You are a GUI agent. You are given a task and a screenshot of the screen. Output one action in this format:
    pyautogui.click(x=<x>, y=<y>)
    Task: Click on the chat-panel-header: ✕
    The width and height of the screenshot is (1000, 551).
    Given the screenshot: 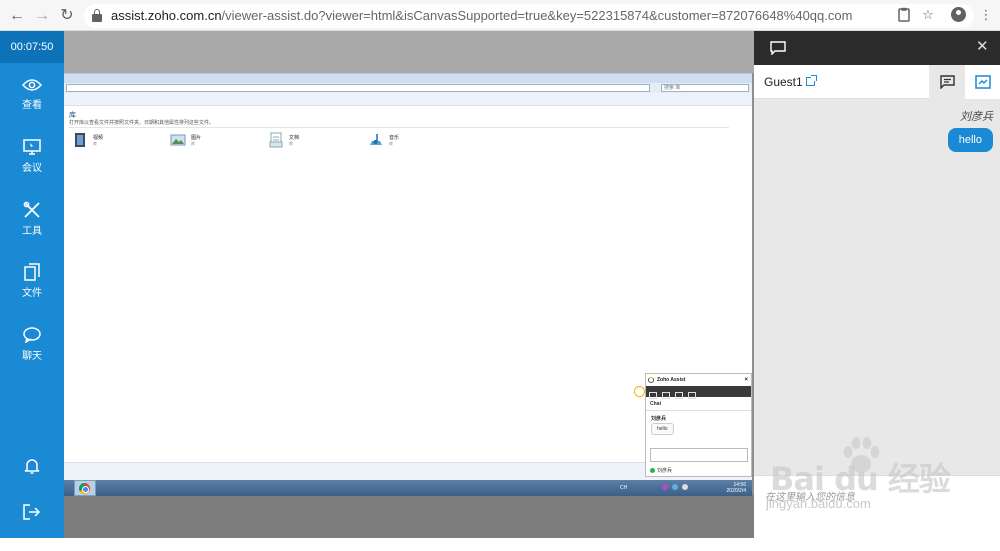 What is the action you would take?
    pyautogui.click(x=877, y=48)
    